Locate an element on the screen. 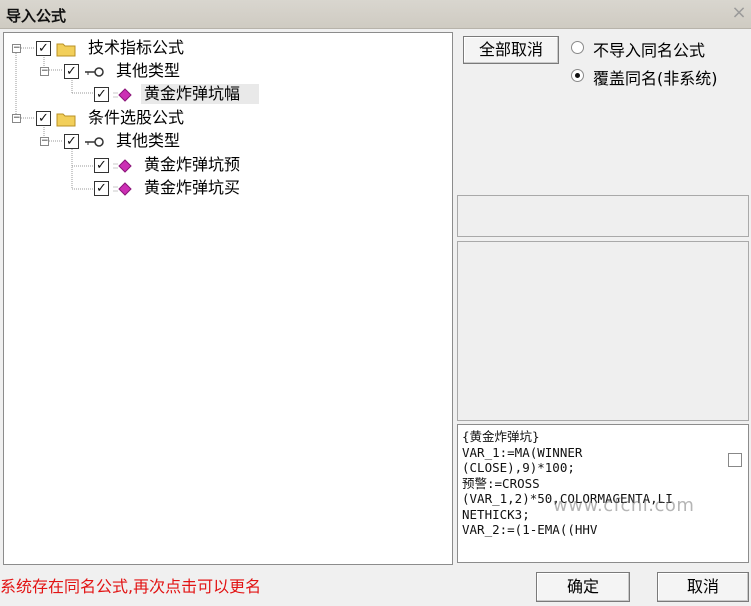  description-box is located at coordinates (603, 331).